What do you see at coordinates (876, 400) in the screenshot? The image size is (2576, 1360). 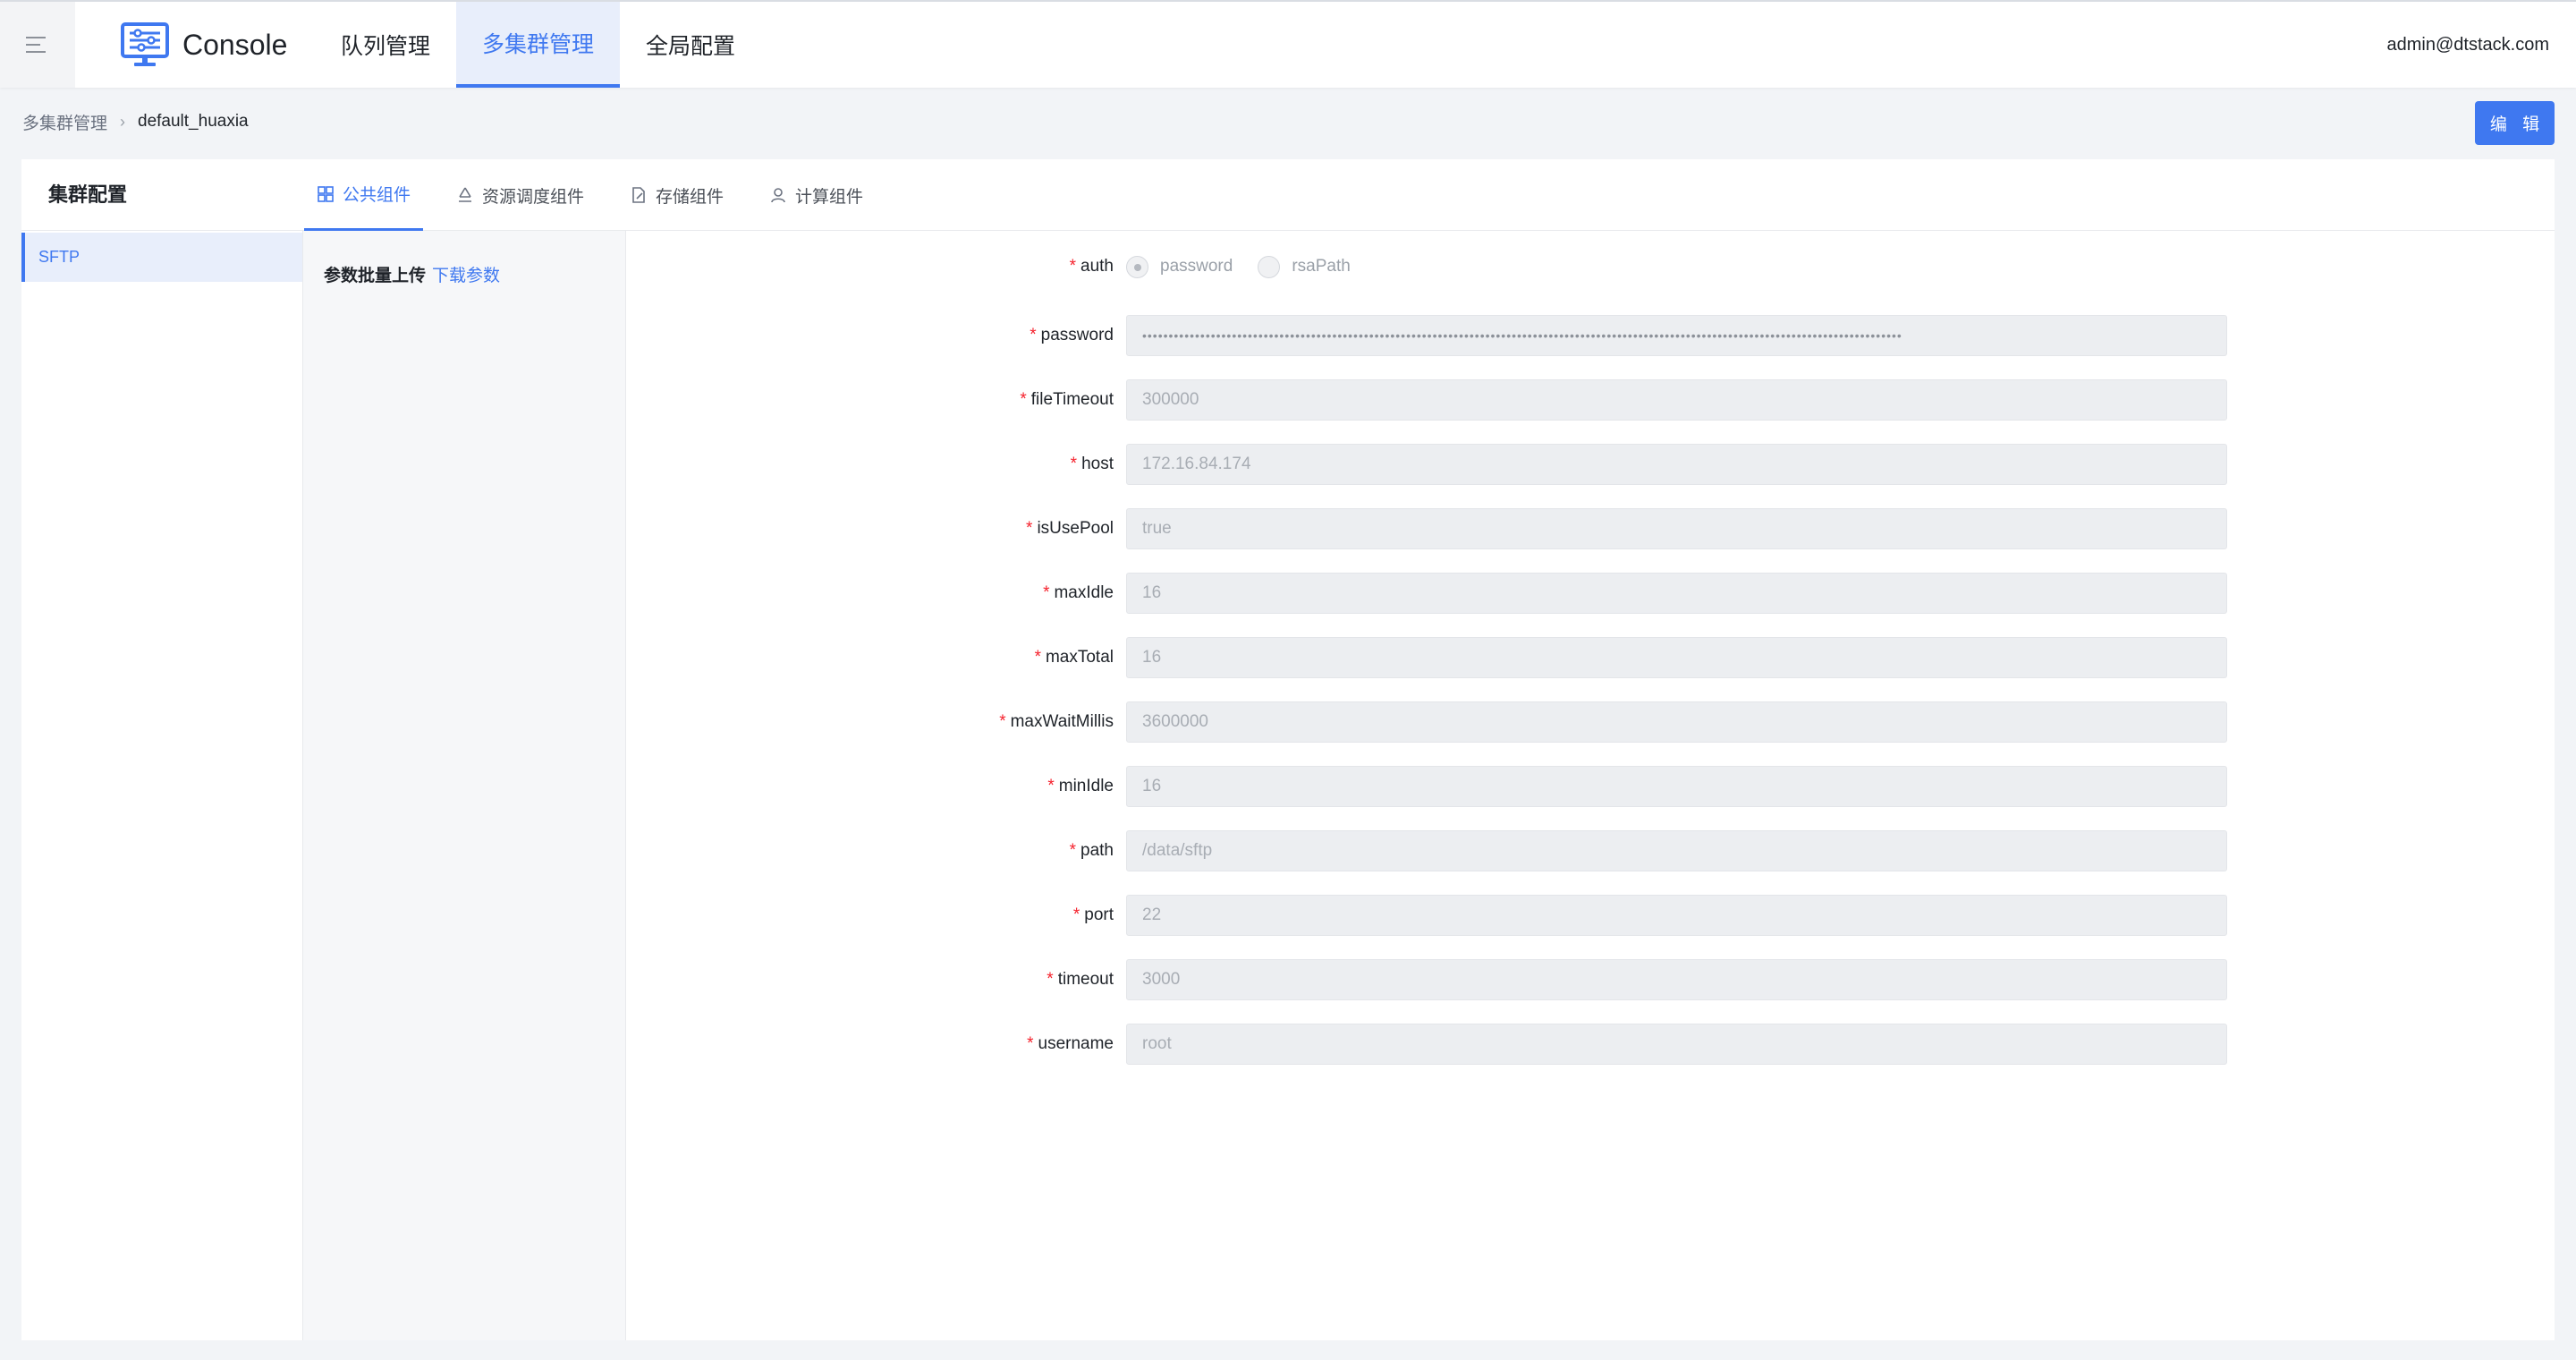 I see `field-label: * fileTimeout` at bounding box center [876, 400].